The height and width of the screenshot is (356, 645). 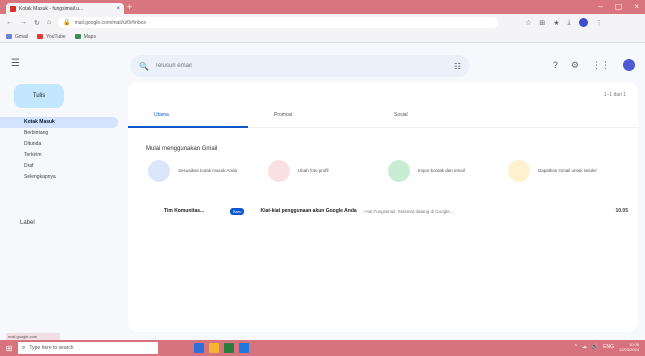 I want to click on main-menu-icon: ☰, so click(x=15, y=63).